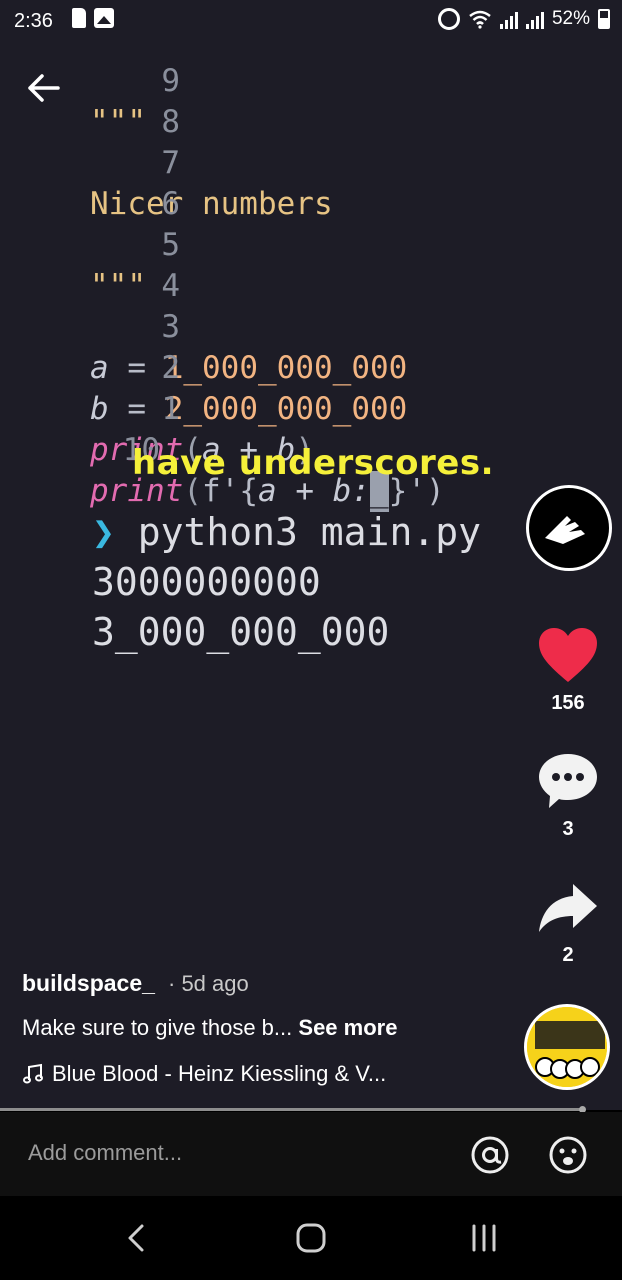  I want to click on video-progress-bar, so click(291, 1109).